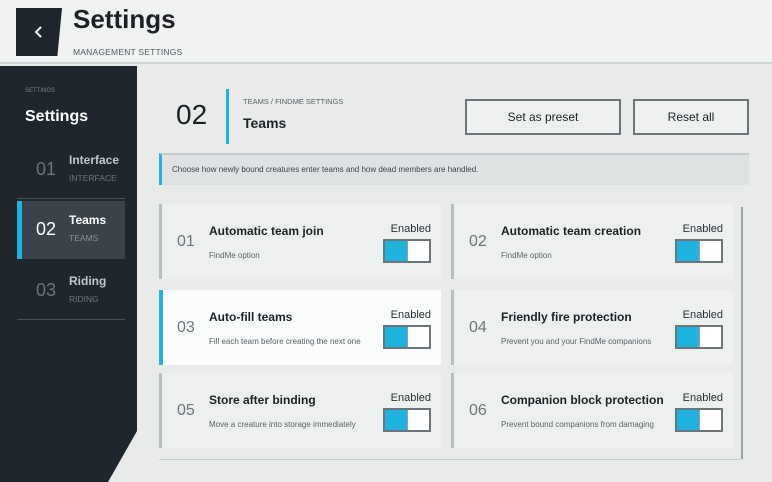 The height and width of the screenshot is (482, 772). Describe the element at coordinates (192, 114) in the screenshot. I see `section-number: 02` at that location.